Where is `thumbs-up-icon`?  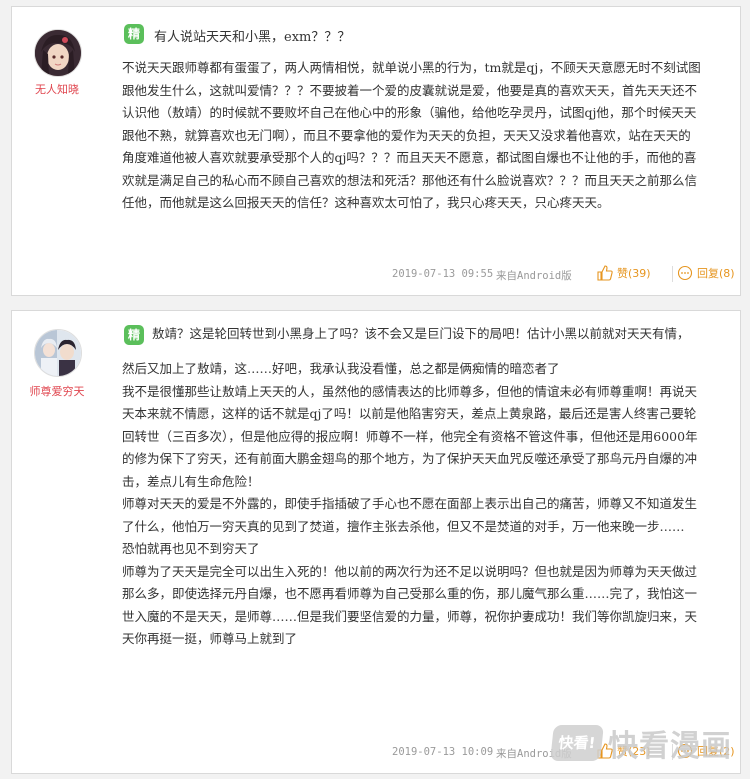 thumbs-up-icon is located at coordinates (605, 273).